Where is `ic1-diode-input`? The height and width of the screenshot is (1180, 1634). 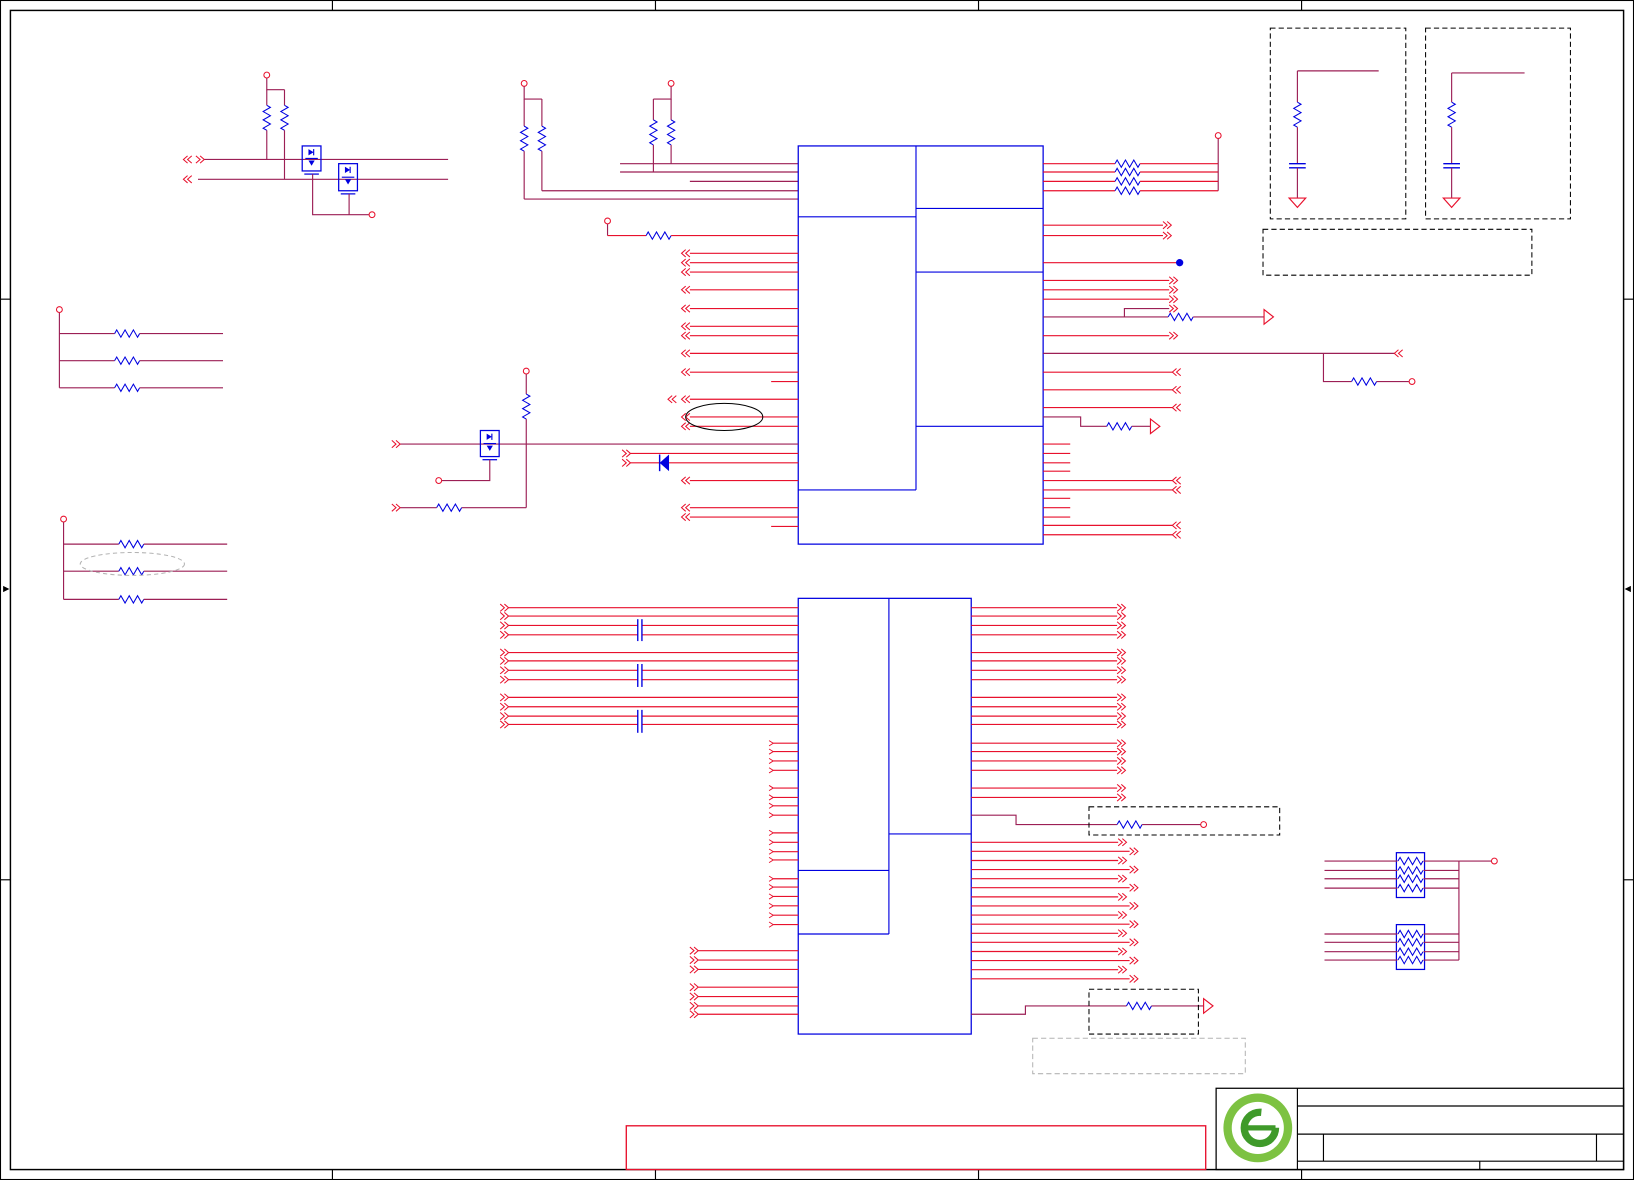 ic1-diode-input is located at coordinates (710, 460).